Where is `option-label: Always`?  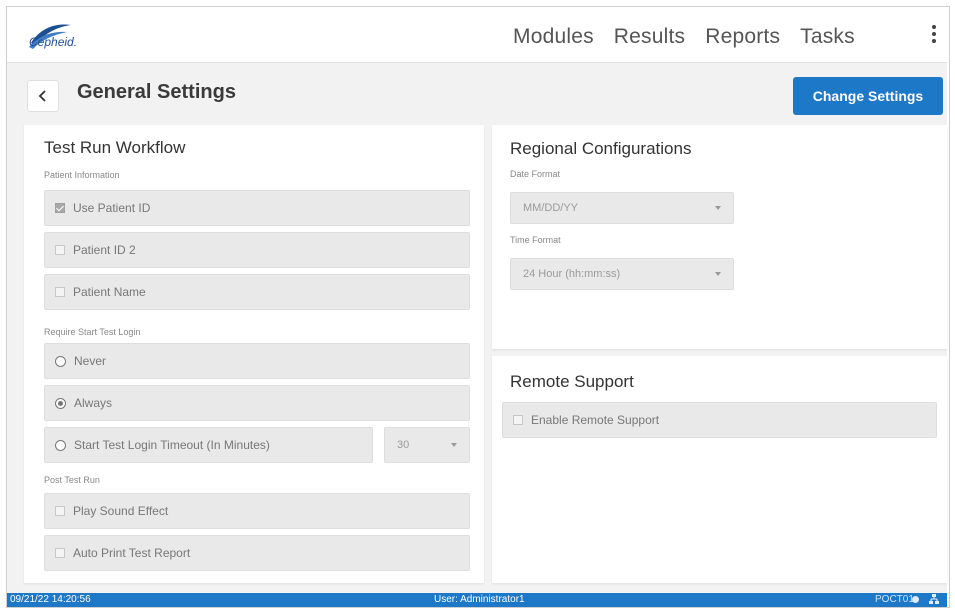
option-label: Always is located at coordinates (93, 403).